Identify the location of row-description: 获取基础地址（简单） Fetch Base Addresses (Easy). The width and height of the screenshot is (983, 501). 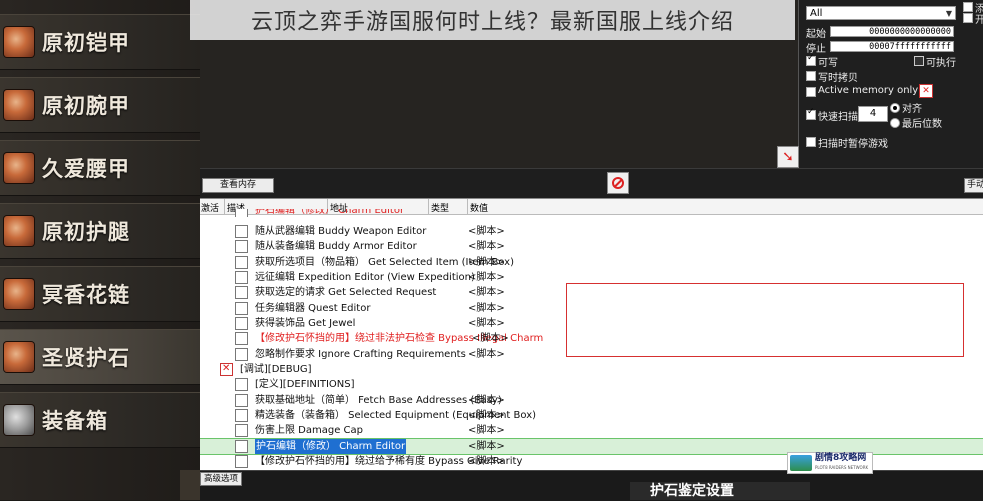
(378, 400).